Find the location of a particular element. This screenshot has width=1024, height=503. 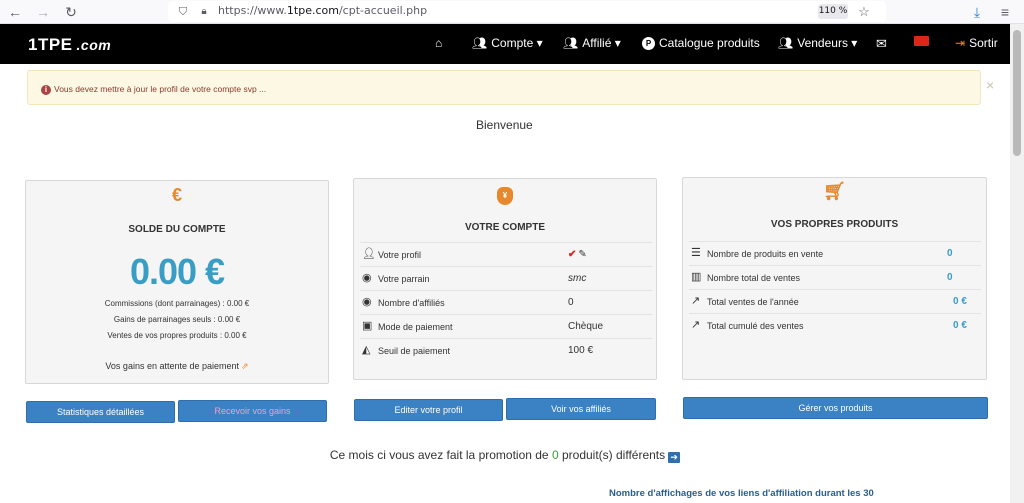

reload-icon: ↻ is located at coordinates (71, 12).